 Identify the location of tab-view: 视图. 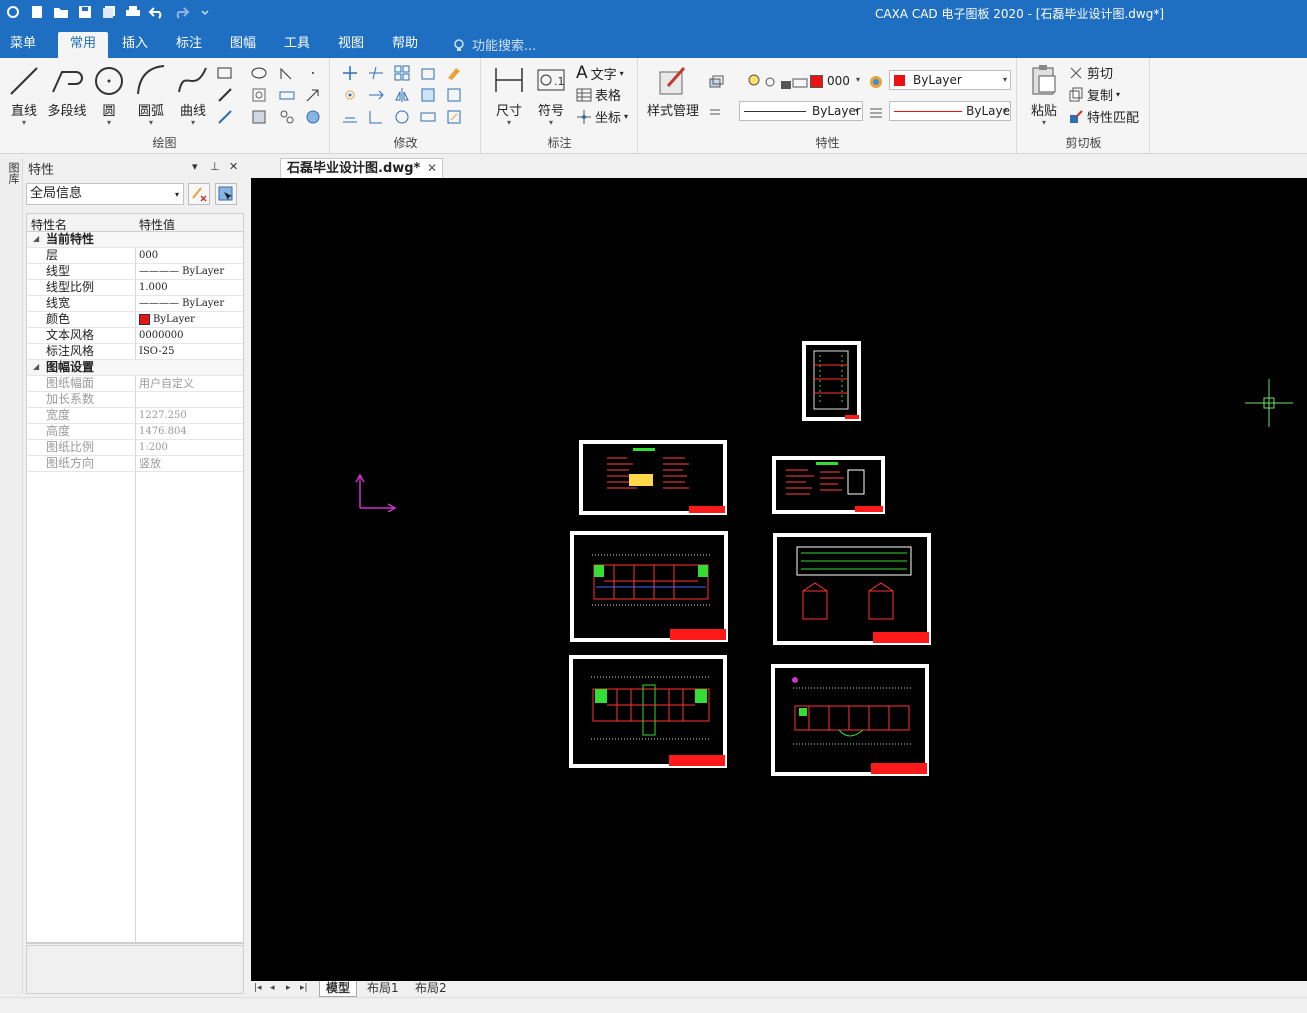
(351, 45).